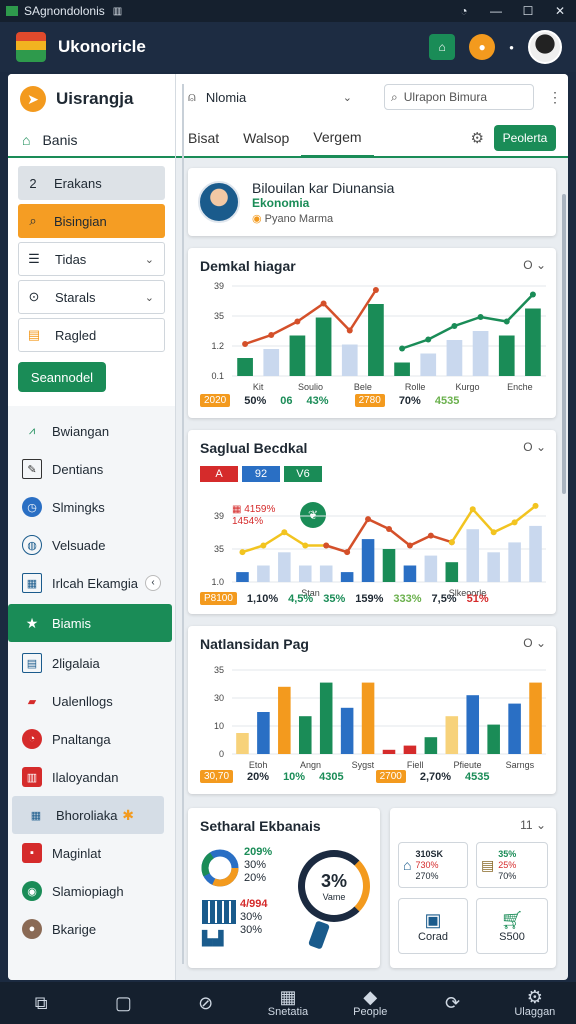  What do you see at coordinates (41, 1003) in the screenshot?
I see `taskbar-item-copy: ⧉` at bounding box center [41, 1003].